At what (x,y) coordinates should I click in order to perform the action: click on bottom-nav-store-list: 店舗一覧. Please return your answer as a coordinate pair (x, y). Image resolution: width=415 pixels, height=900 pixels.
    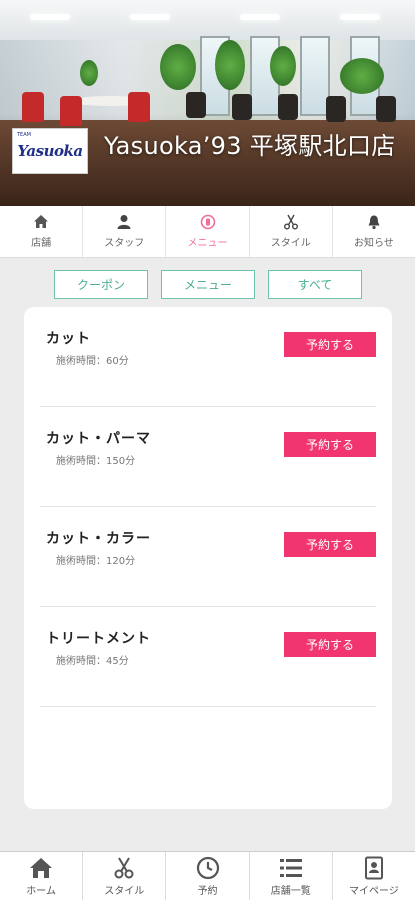
    Looking at the image, I should click on (291, 876).